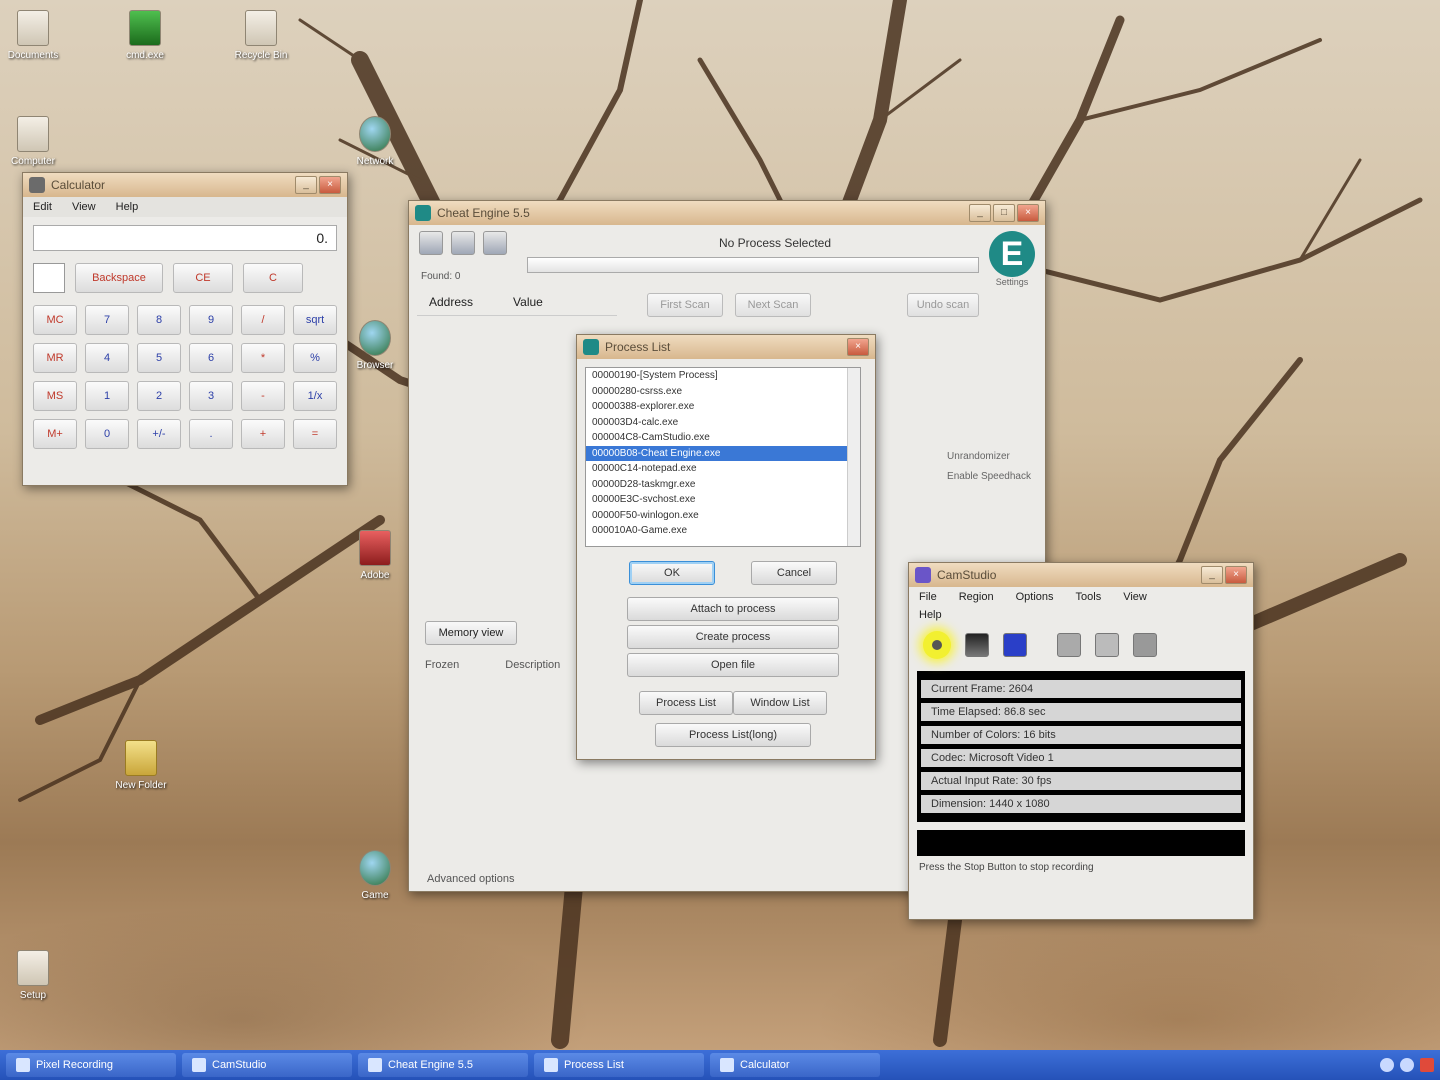 The height and width of the screenshot is (1080, 1440). Describe the element at coordinates (315, 358) in the screenshot. I see `key: %` at that location.